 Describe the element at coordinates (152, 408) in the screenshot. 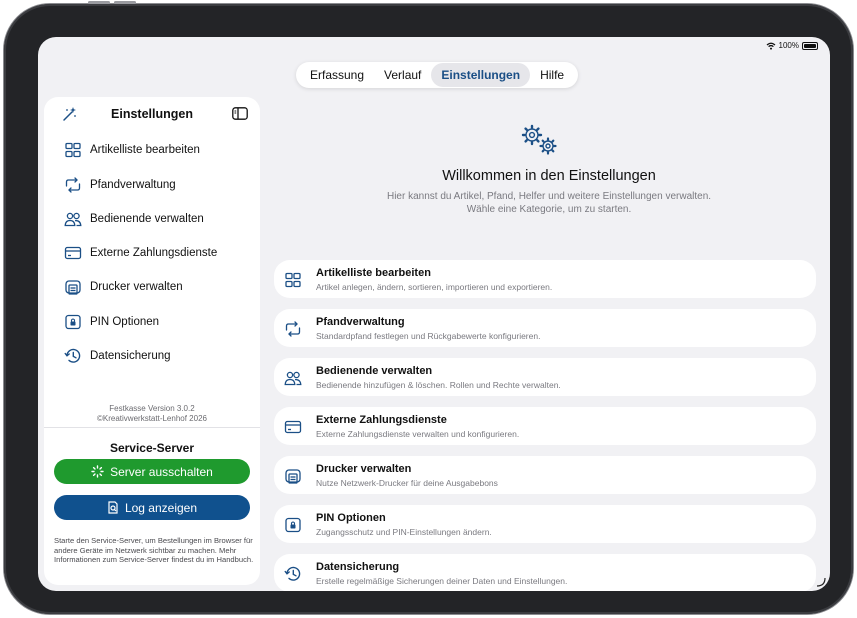

I see `version-text: Festkasse Version 3.0.2` at that location.